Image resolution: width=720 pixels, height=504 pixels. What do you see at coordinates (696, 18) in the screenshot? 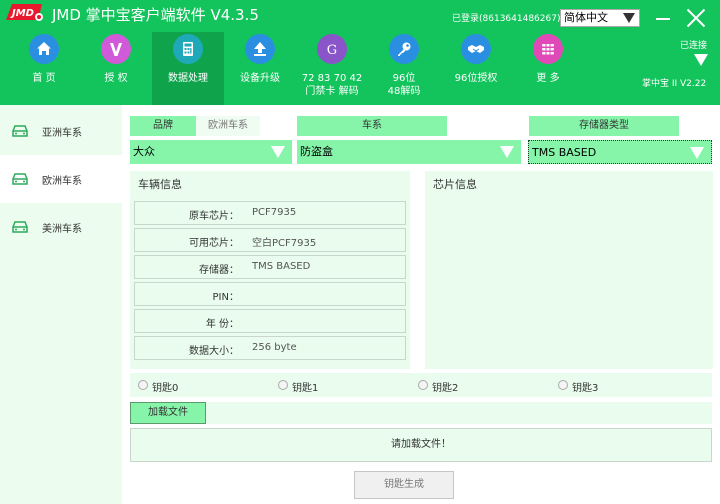
I see `close-button` at bounding box center [696, 18].